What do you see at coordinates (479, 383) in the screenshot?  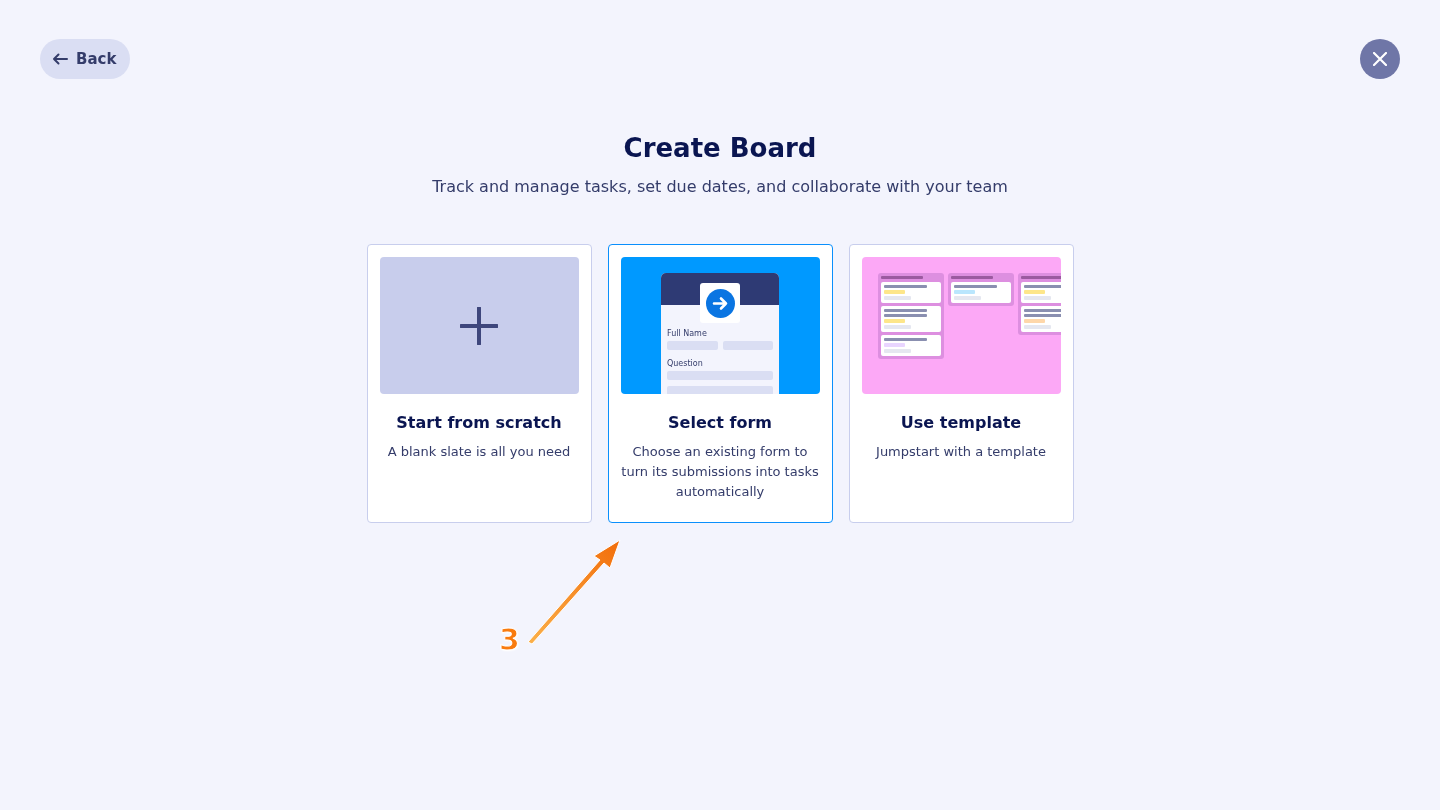 I see `option-card: Start from scratch A blank slate is all you need` at bounding box center [479, 383].